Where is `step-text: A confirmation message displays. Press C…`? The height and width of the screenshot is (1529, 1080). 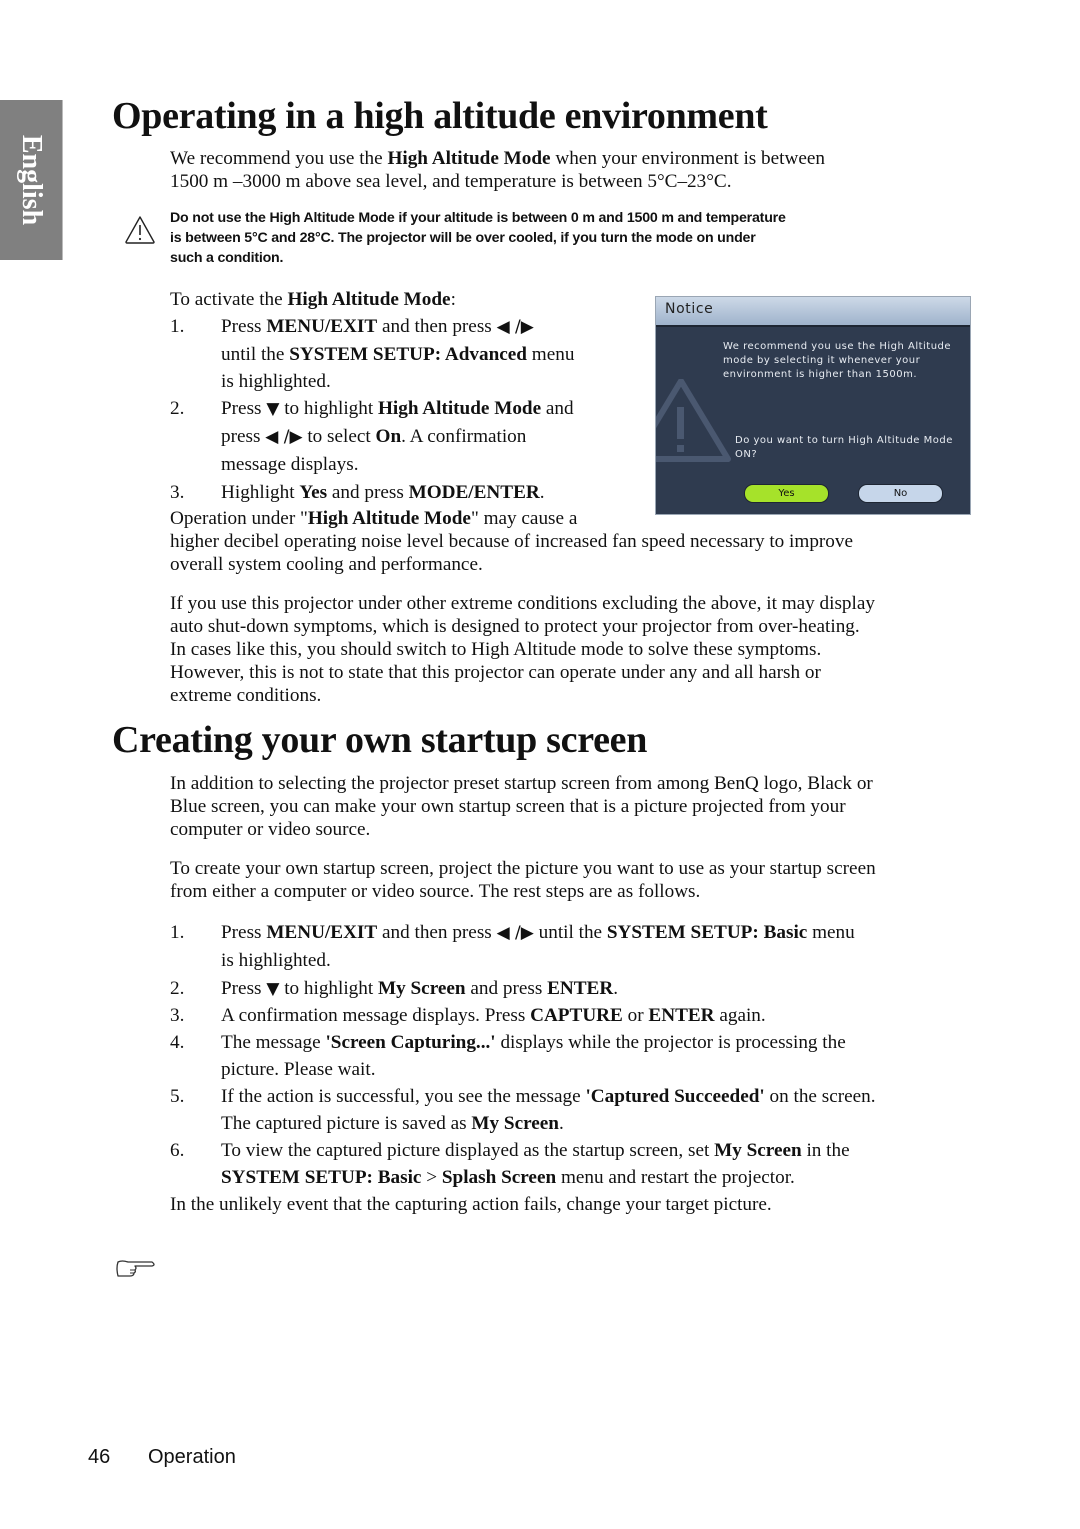
step-text: A confirmation message displays. Press C… is located at coordinates (493, 1015).